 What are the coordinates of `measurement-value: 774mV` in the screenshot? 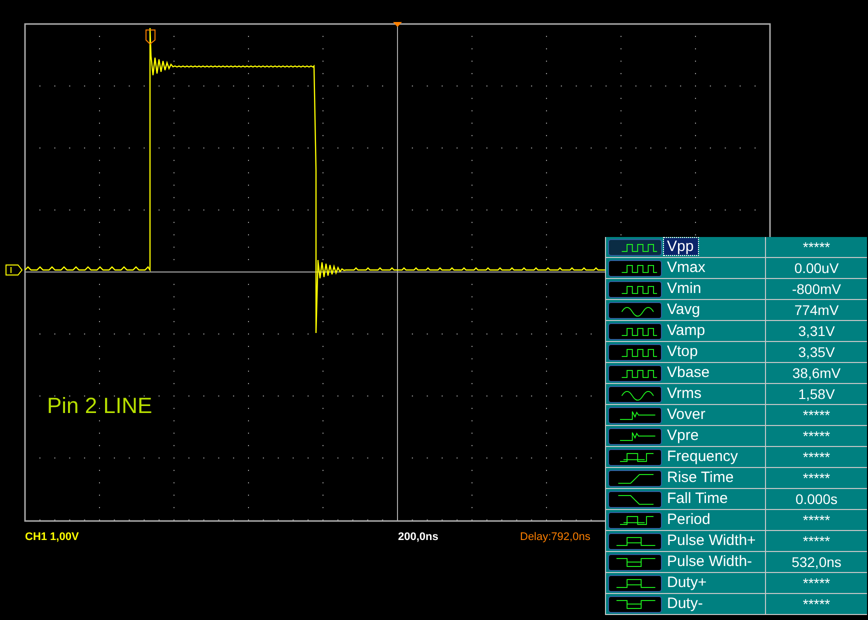 It's located at (816, 310).